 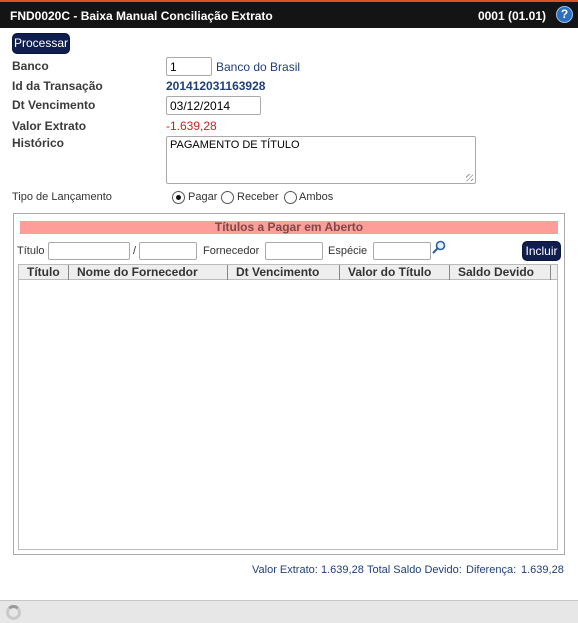 What do you see at coordinates (316, 197) in the screenshot?
I see `radio-ambos-label: Ambos` at bounding box center [316, 197].